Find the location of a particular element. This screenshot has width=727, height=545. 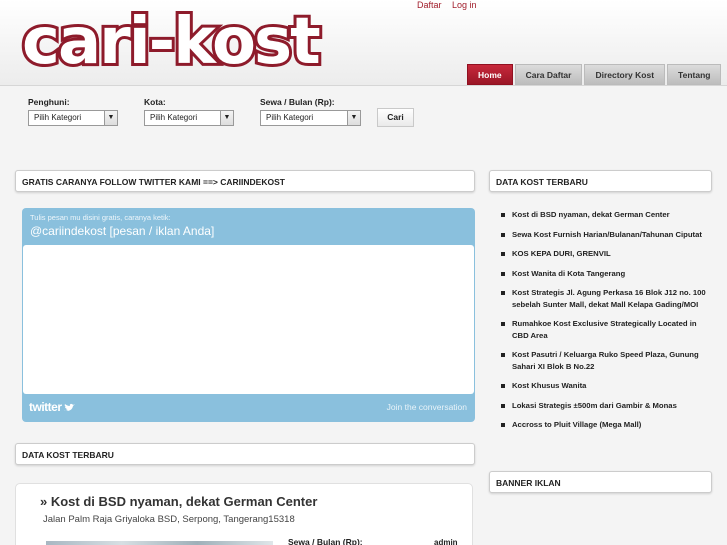

kota-label: Kota: is located at coordinates (155, 102).